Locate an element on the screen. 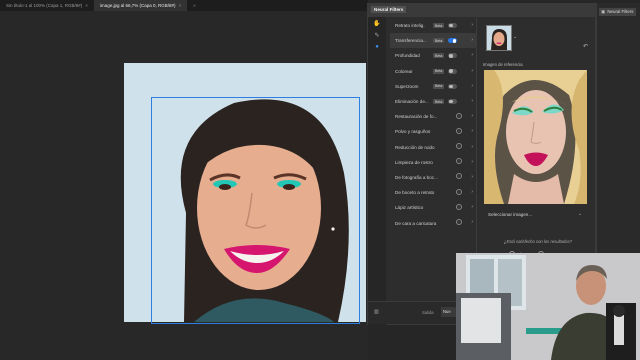  filter-label: Profundidad is located at coordinates (407, 56).